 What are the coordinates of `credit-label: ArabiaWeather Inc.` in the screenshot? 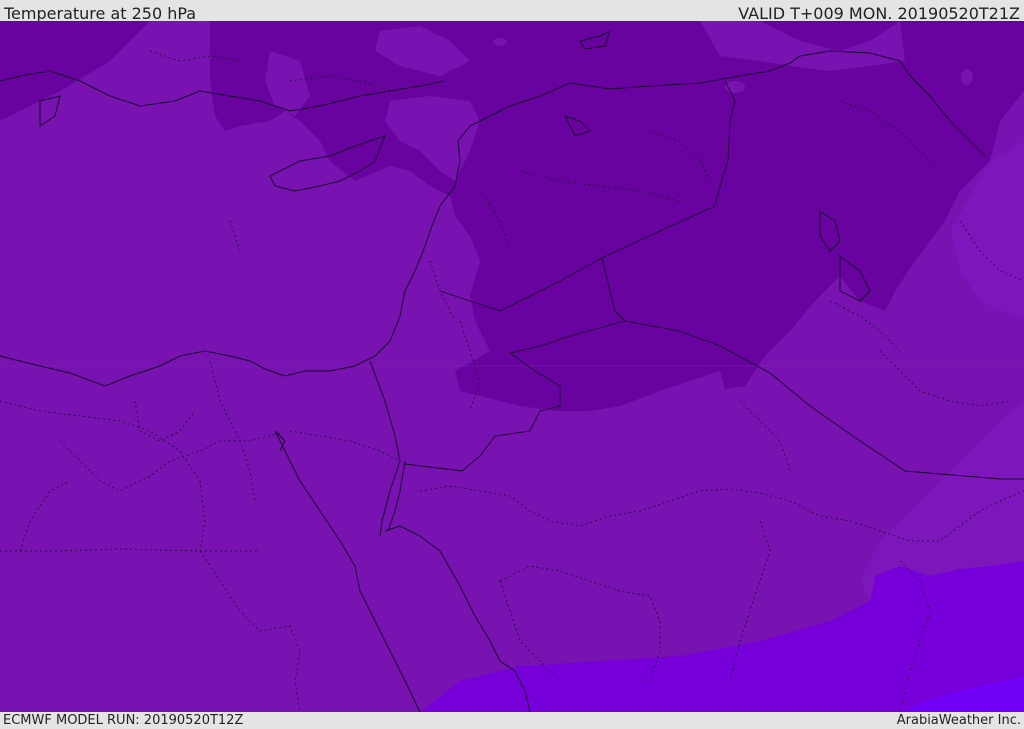 It's located at (958, 720).